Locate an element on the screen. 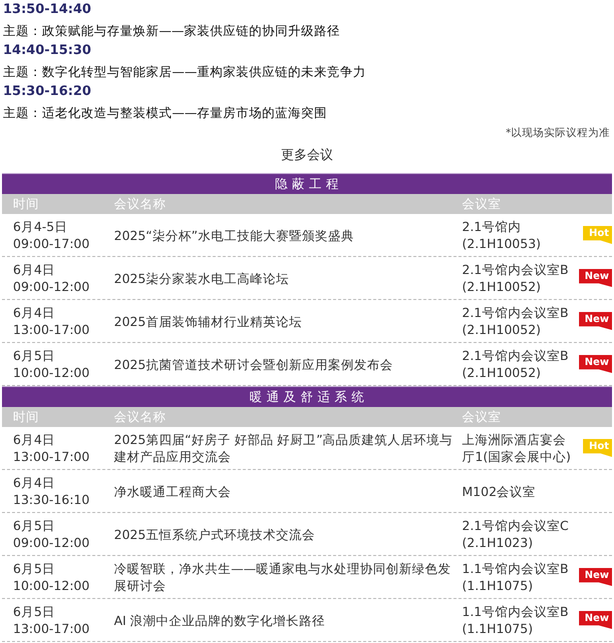 The width and height of the screenshot is (614, 643). date-time-cell-text: 6月4-5日 09:00-17:00 is located at coordinates (51, 235).